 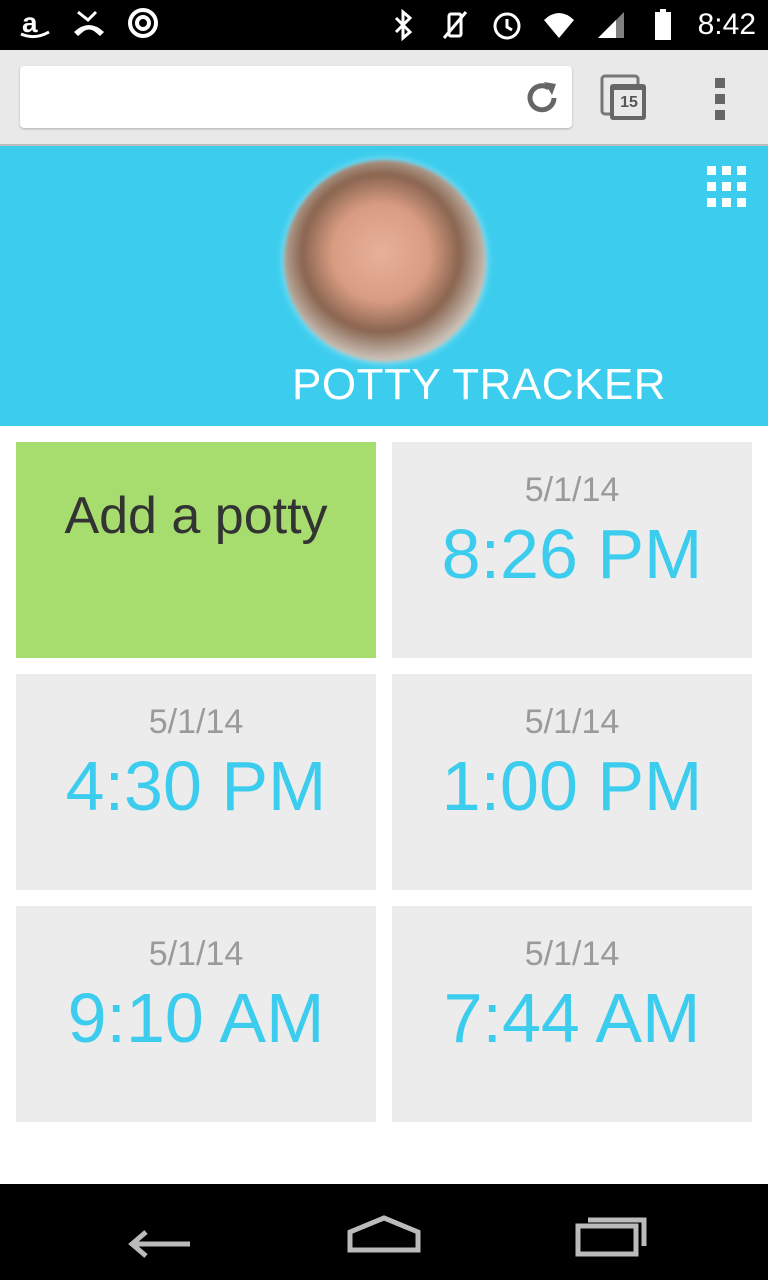 I want to click on home-icon, so click(x=384, y=1234).